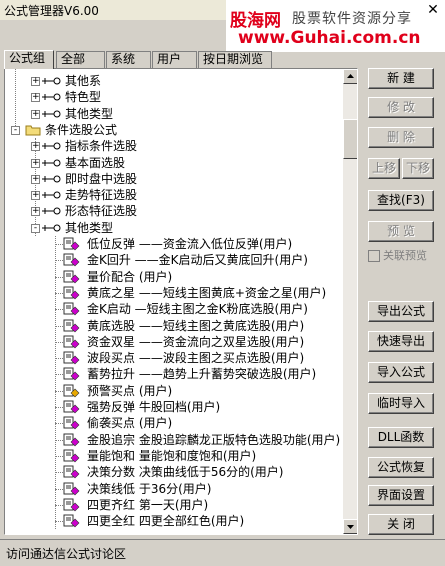 This screenshot has height=566, width=445. I want to click on tab-label: 按日期浏览, so click(233, 59).